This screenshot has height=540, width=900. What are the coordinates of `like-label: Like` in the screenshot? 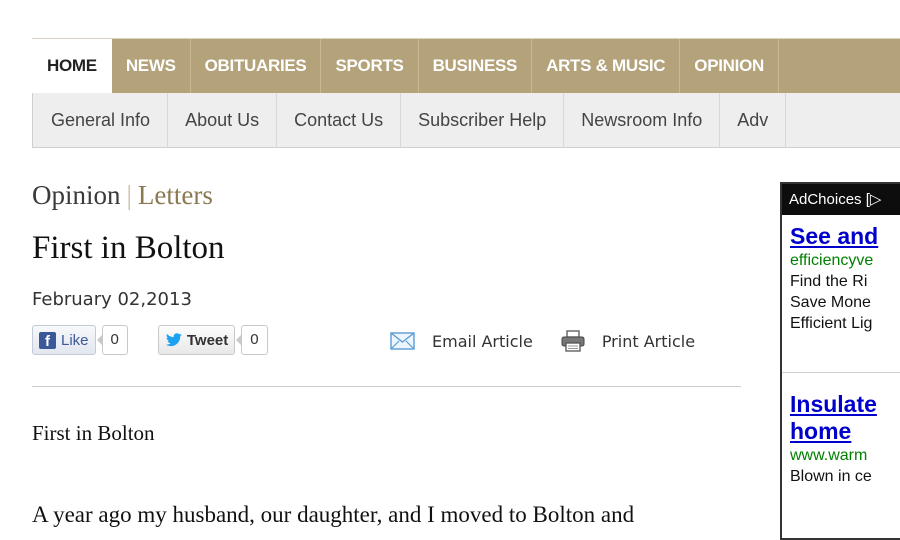 It's located at (75, 340).